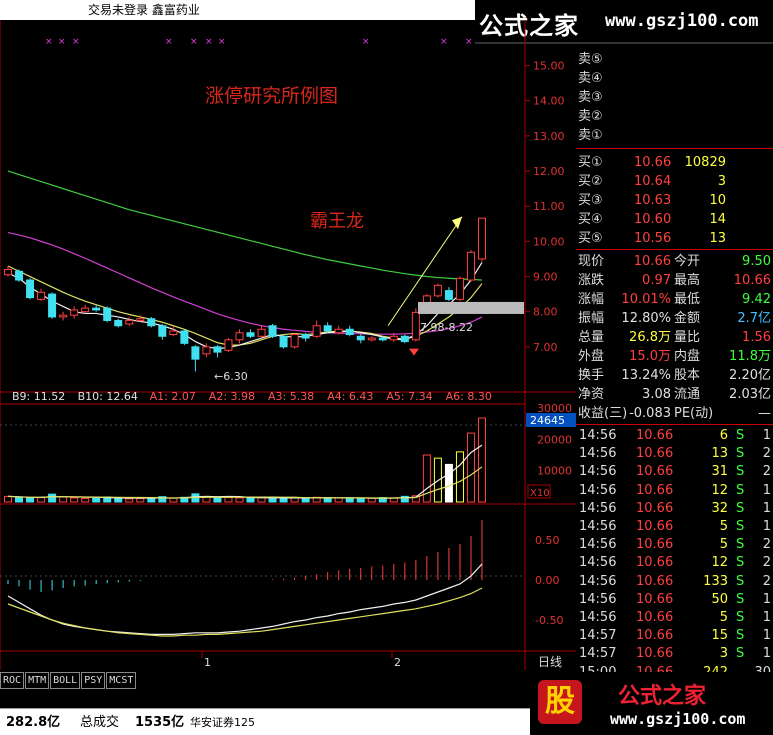 Image resolution: width=773 pixels, height=735 pixels. Describe the element at coordinates (560, 702) in the screenshot. I see `watermark-badge: 股` at that location.